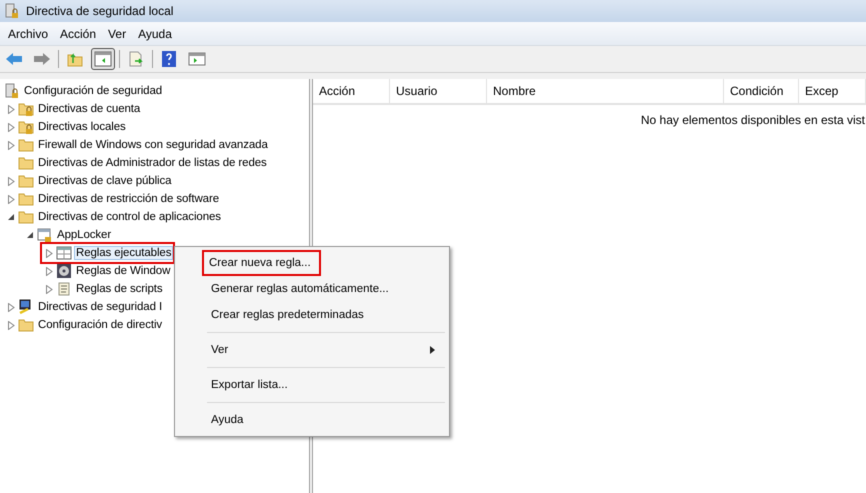 The width and height of the screenshot is (866, 493). What do you see at coordinates (325, 350) in the screenshot?
I see `menu-option: Ver` at bounding box center [325, 350].